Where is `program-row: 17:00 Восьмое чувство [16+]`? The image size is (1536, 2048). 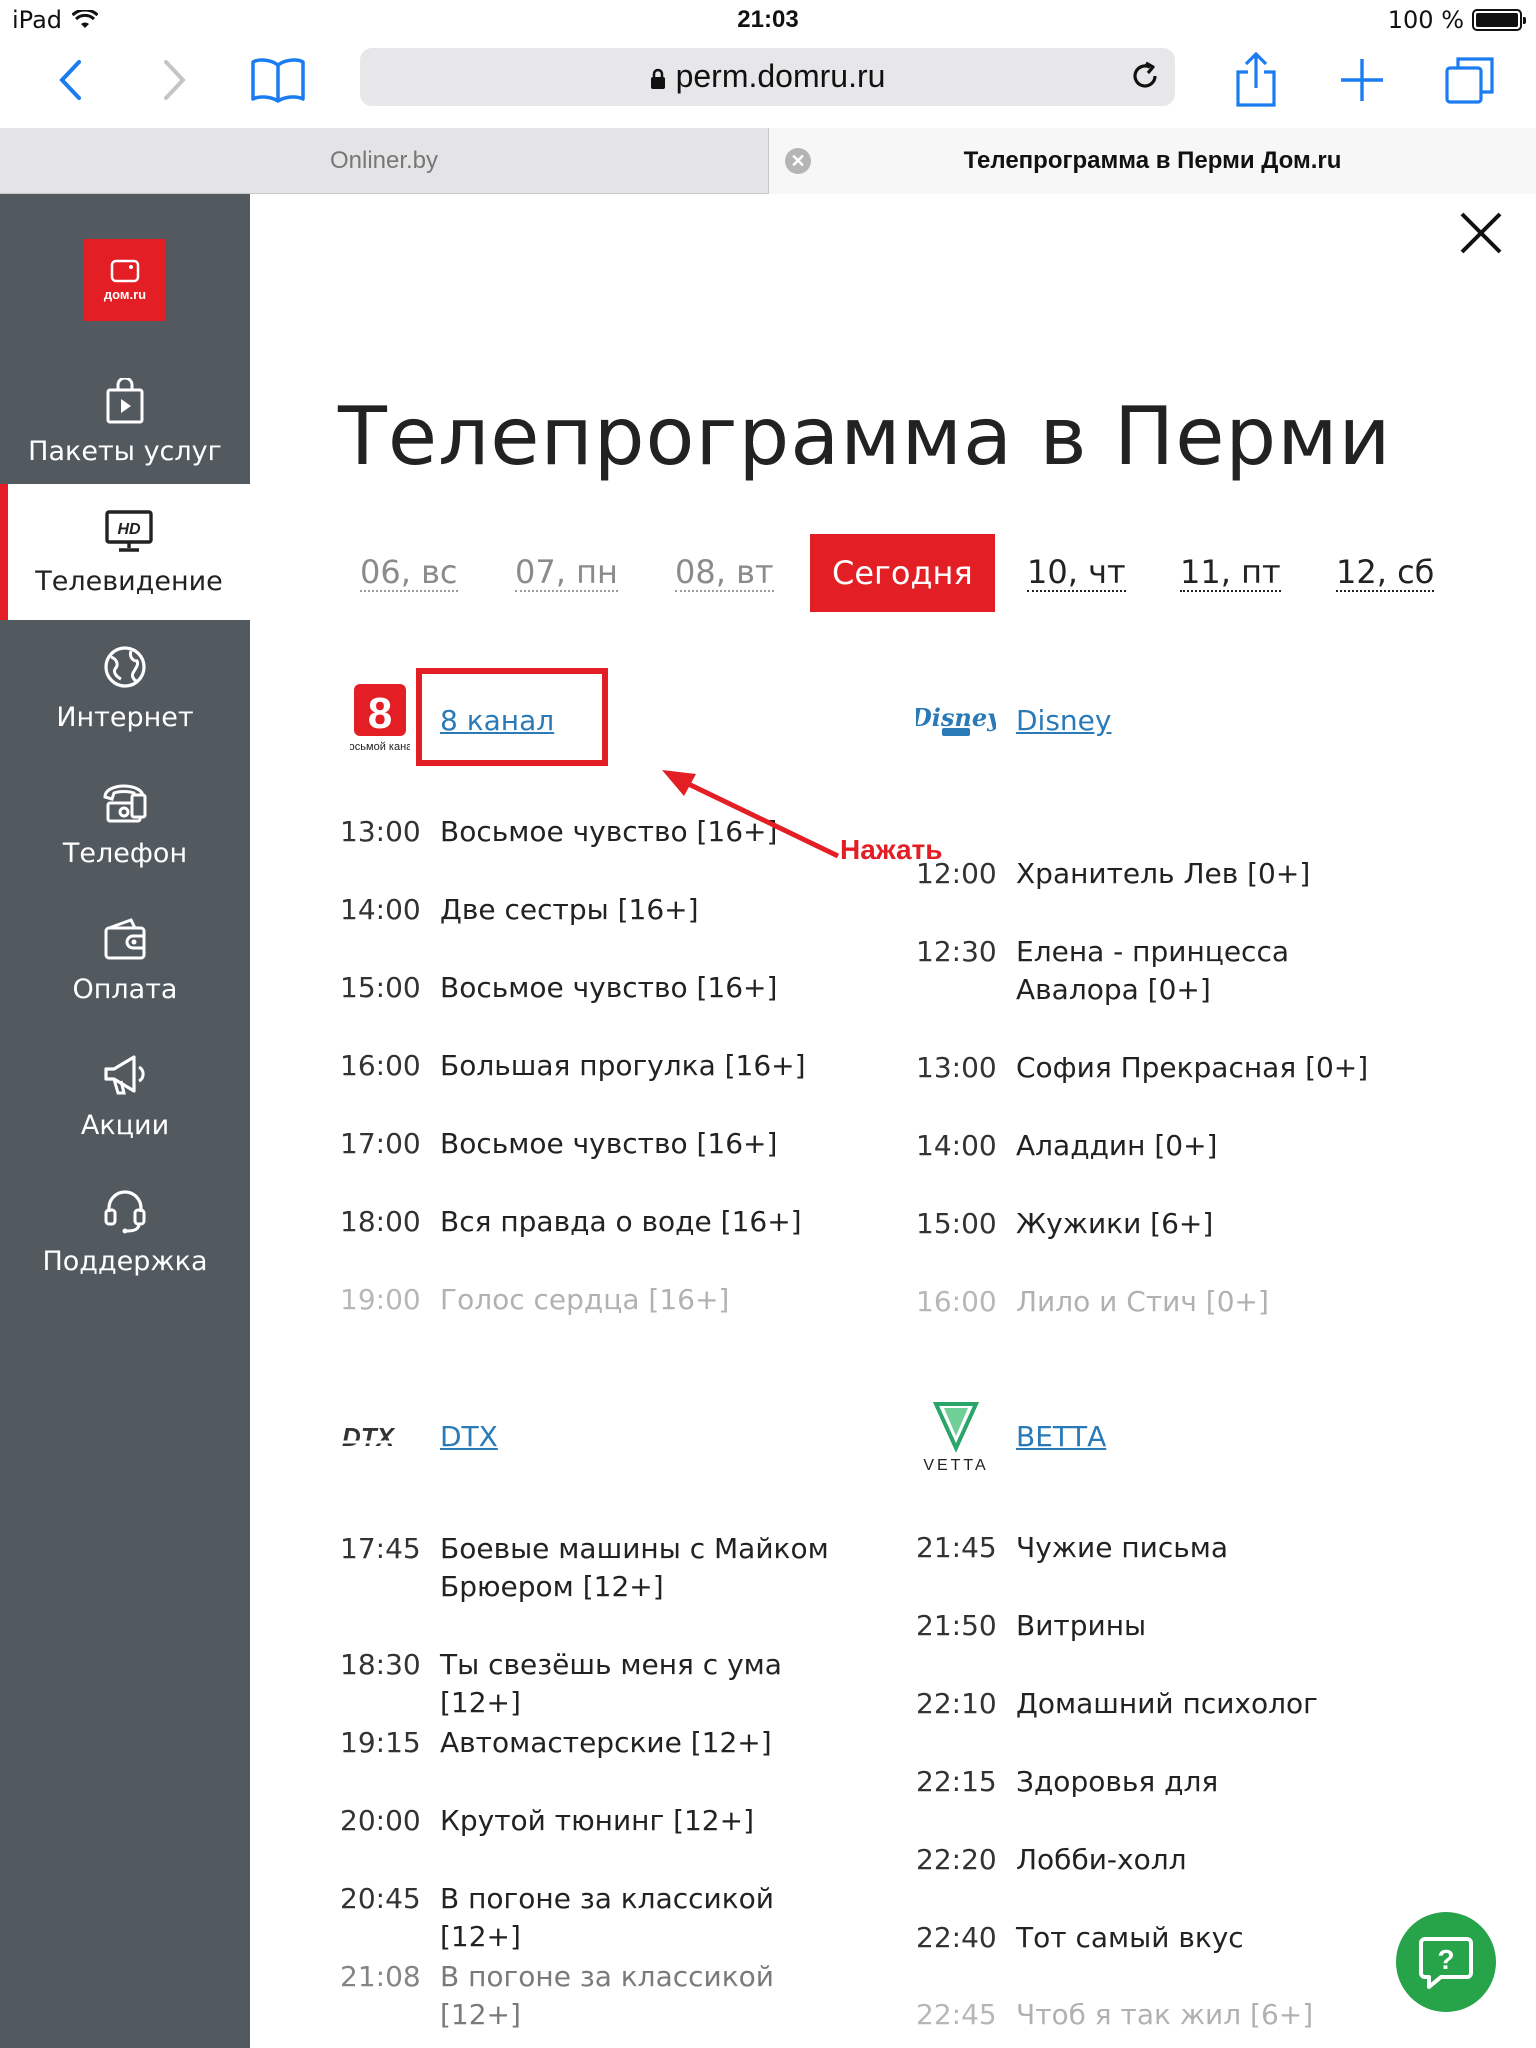
program-row: 17:00 Восьмое чувство [16+] is located at coordinates (590, 1144).